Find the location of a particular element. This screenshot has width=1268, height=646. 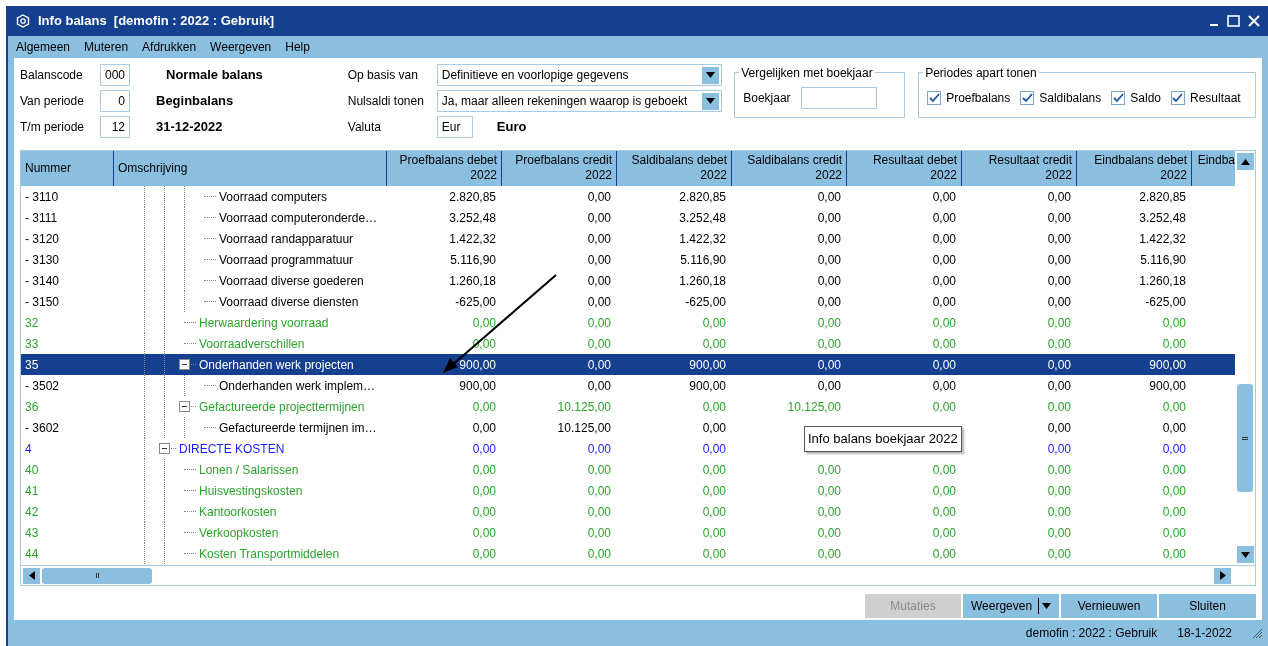

menu-item: Help is located at coordinates (297, 47).